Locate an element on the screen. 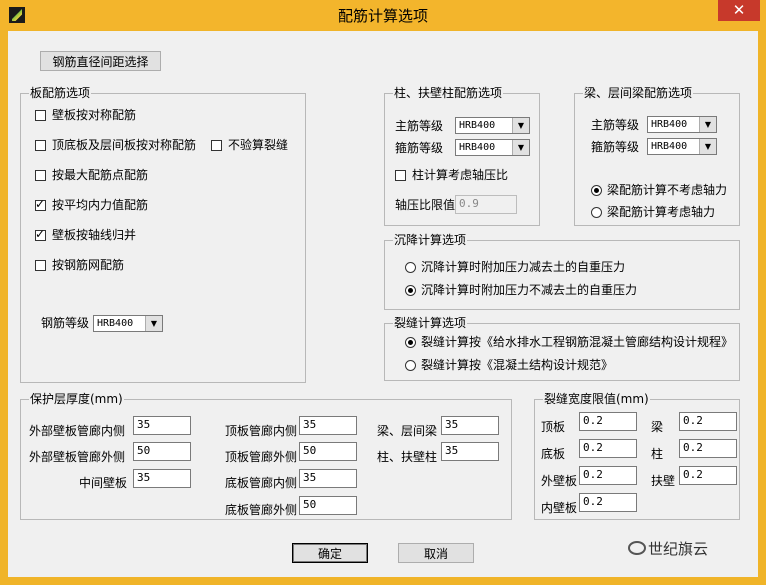 The width and height of the screenshot is (766, 585). ratio-limit-input: 0.9 is located at coordinates (486, 204).